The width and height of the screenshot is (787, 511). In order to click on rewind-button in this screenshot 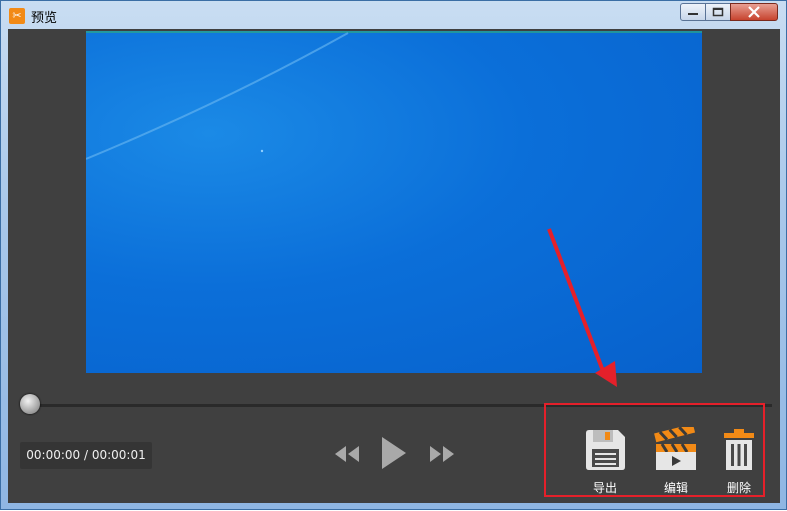, I will do `click(347, 456)`.